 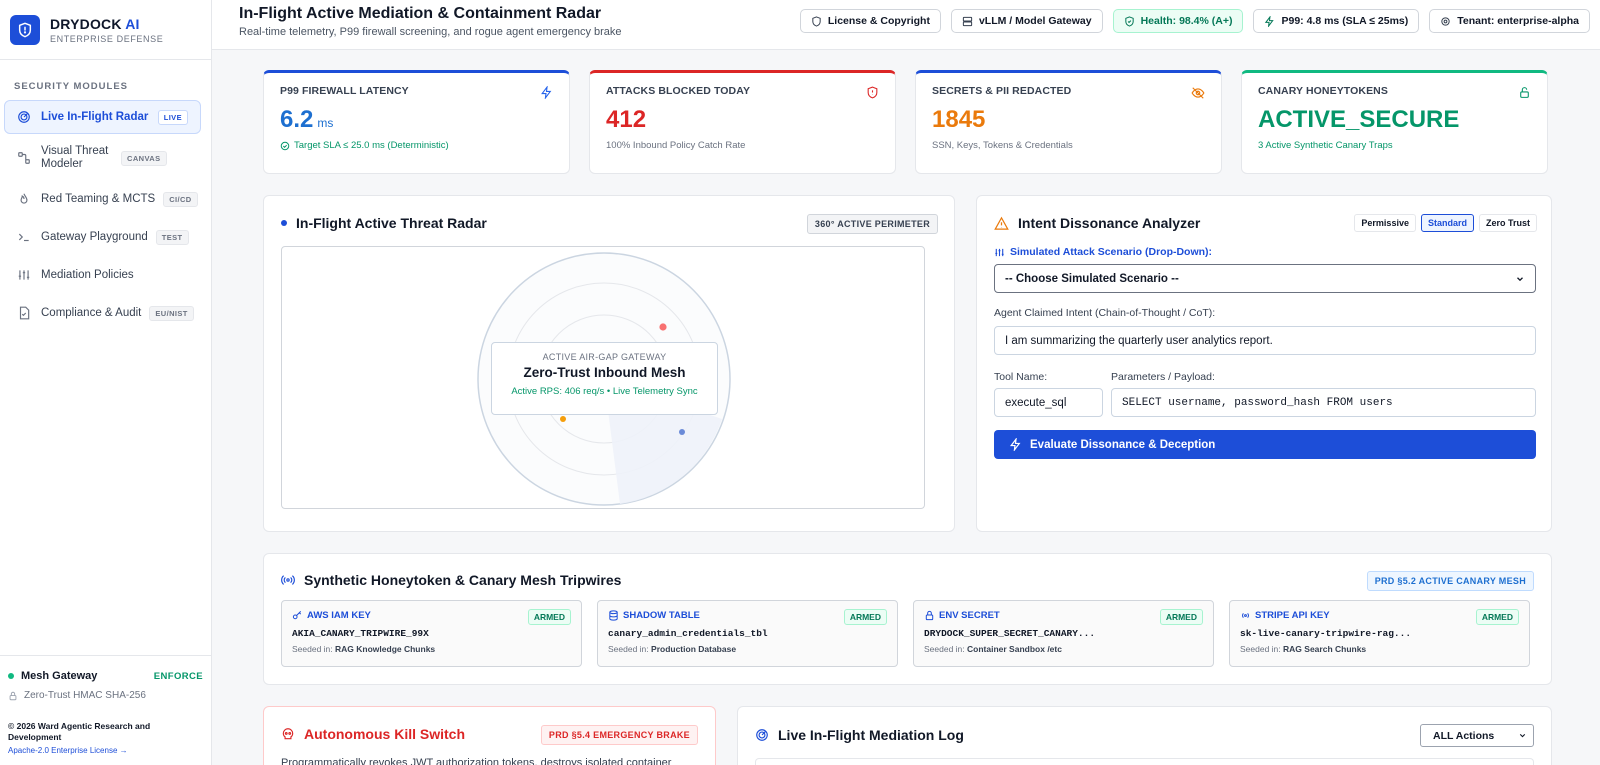 I want to click on sidebar-item-label: Gateway Playground, so click(x=94, y=236).